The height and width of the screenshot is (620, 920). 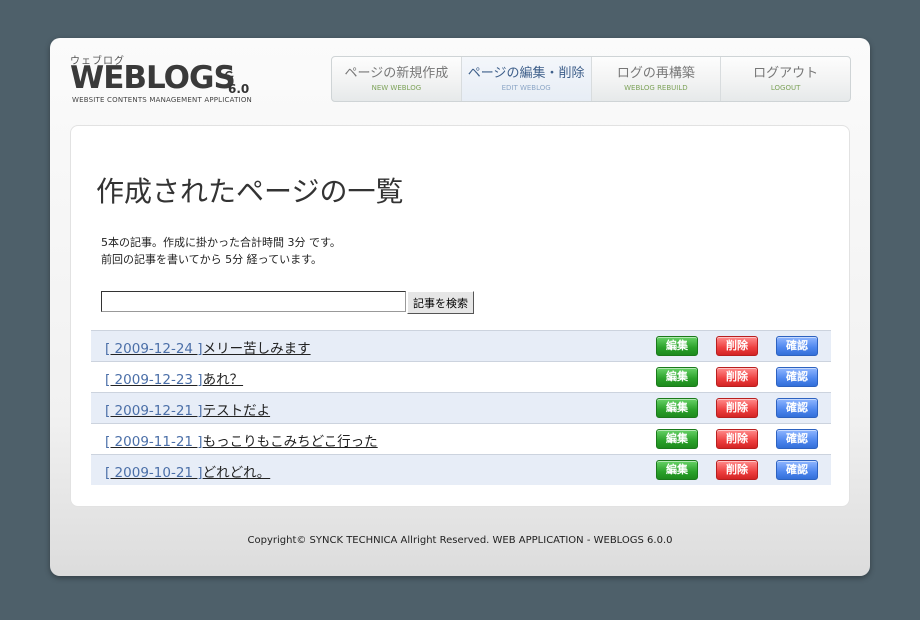 What do you see at coordinates (526, 73) in the screenshot?
I see `nav-label: ページの編集・削除` at bounding box center [526, 73].